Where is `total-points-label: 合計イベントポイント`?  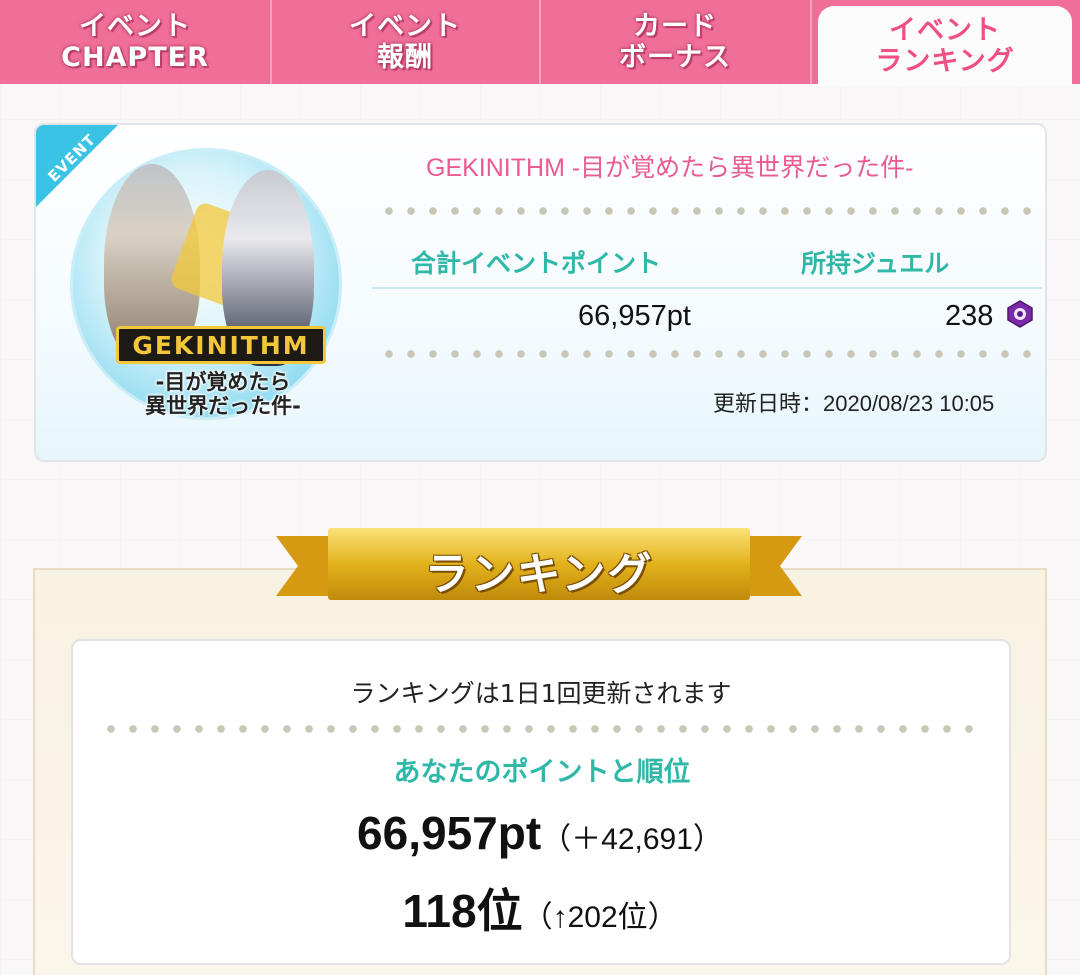
total-points-label: 合計イベントポイント is located at coordinates (536, 263).